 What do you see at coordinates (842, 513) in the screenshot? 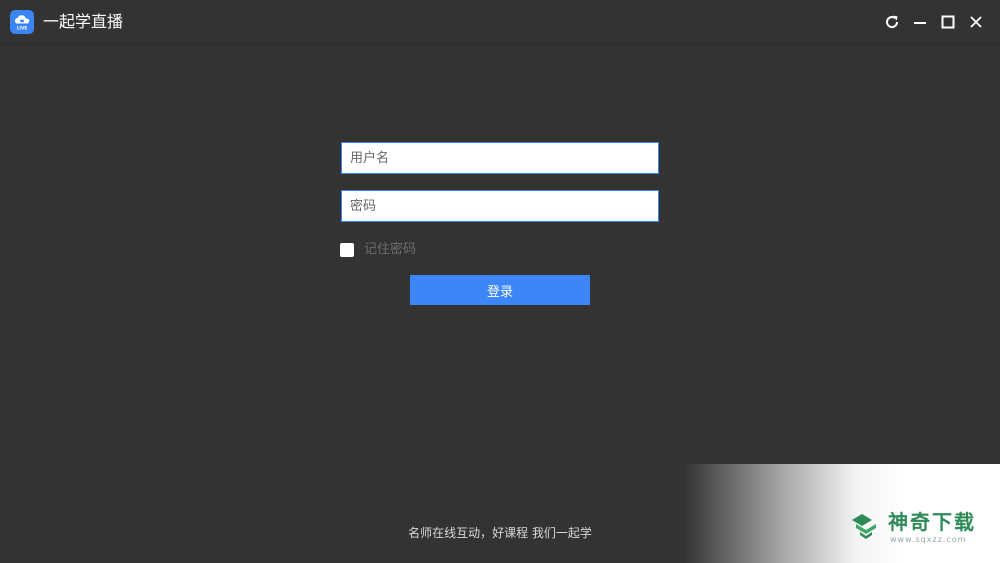
I see `watermark: 神奇下载 www.sqxzz.com` at bounding box center [842, 513].